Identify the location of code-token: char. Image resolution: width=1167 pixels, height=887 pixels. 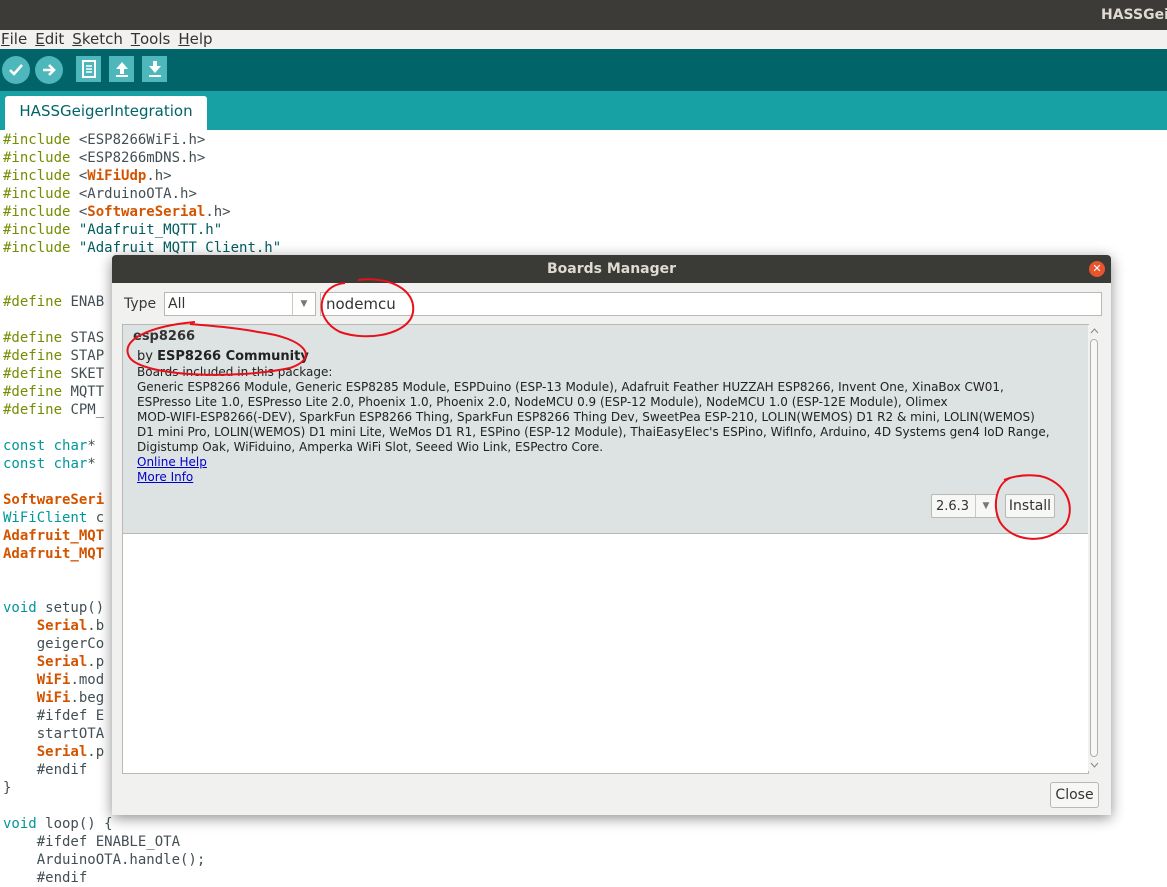
(66, 464).